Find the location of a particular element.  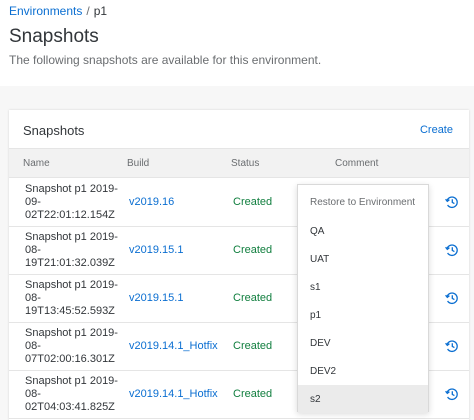

column-header-name: Name is located at coordinates (36, 163).